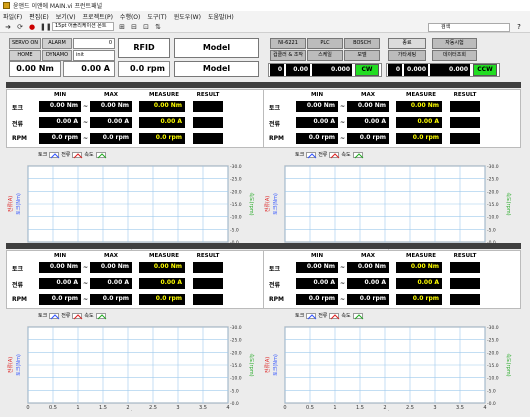  What do you see at coordinates (493, 205) in the screenshot?
I see `right-tick-label: -15.0` at bounding box center [493, 205].